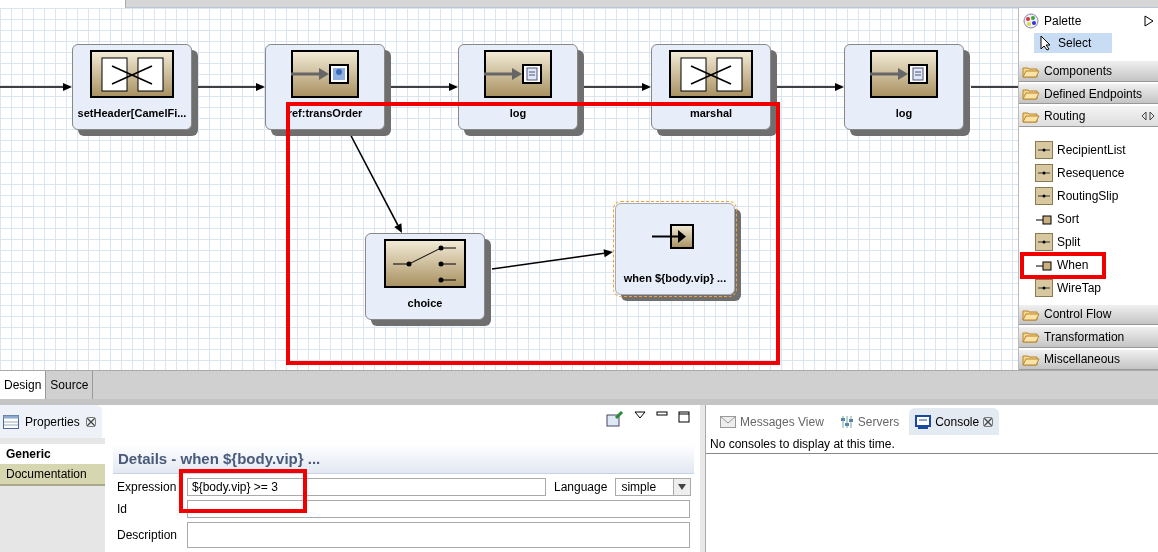 This screenshot has width=1158, height=552. What do you see at coordinates (11, 421) in the screenshot?
I see `table-icon` at bounding box center [11, 421].